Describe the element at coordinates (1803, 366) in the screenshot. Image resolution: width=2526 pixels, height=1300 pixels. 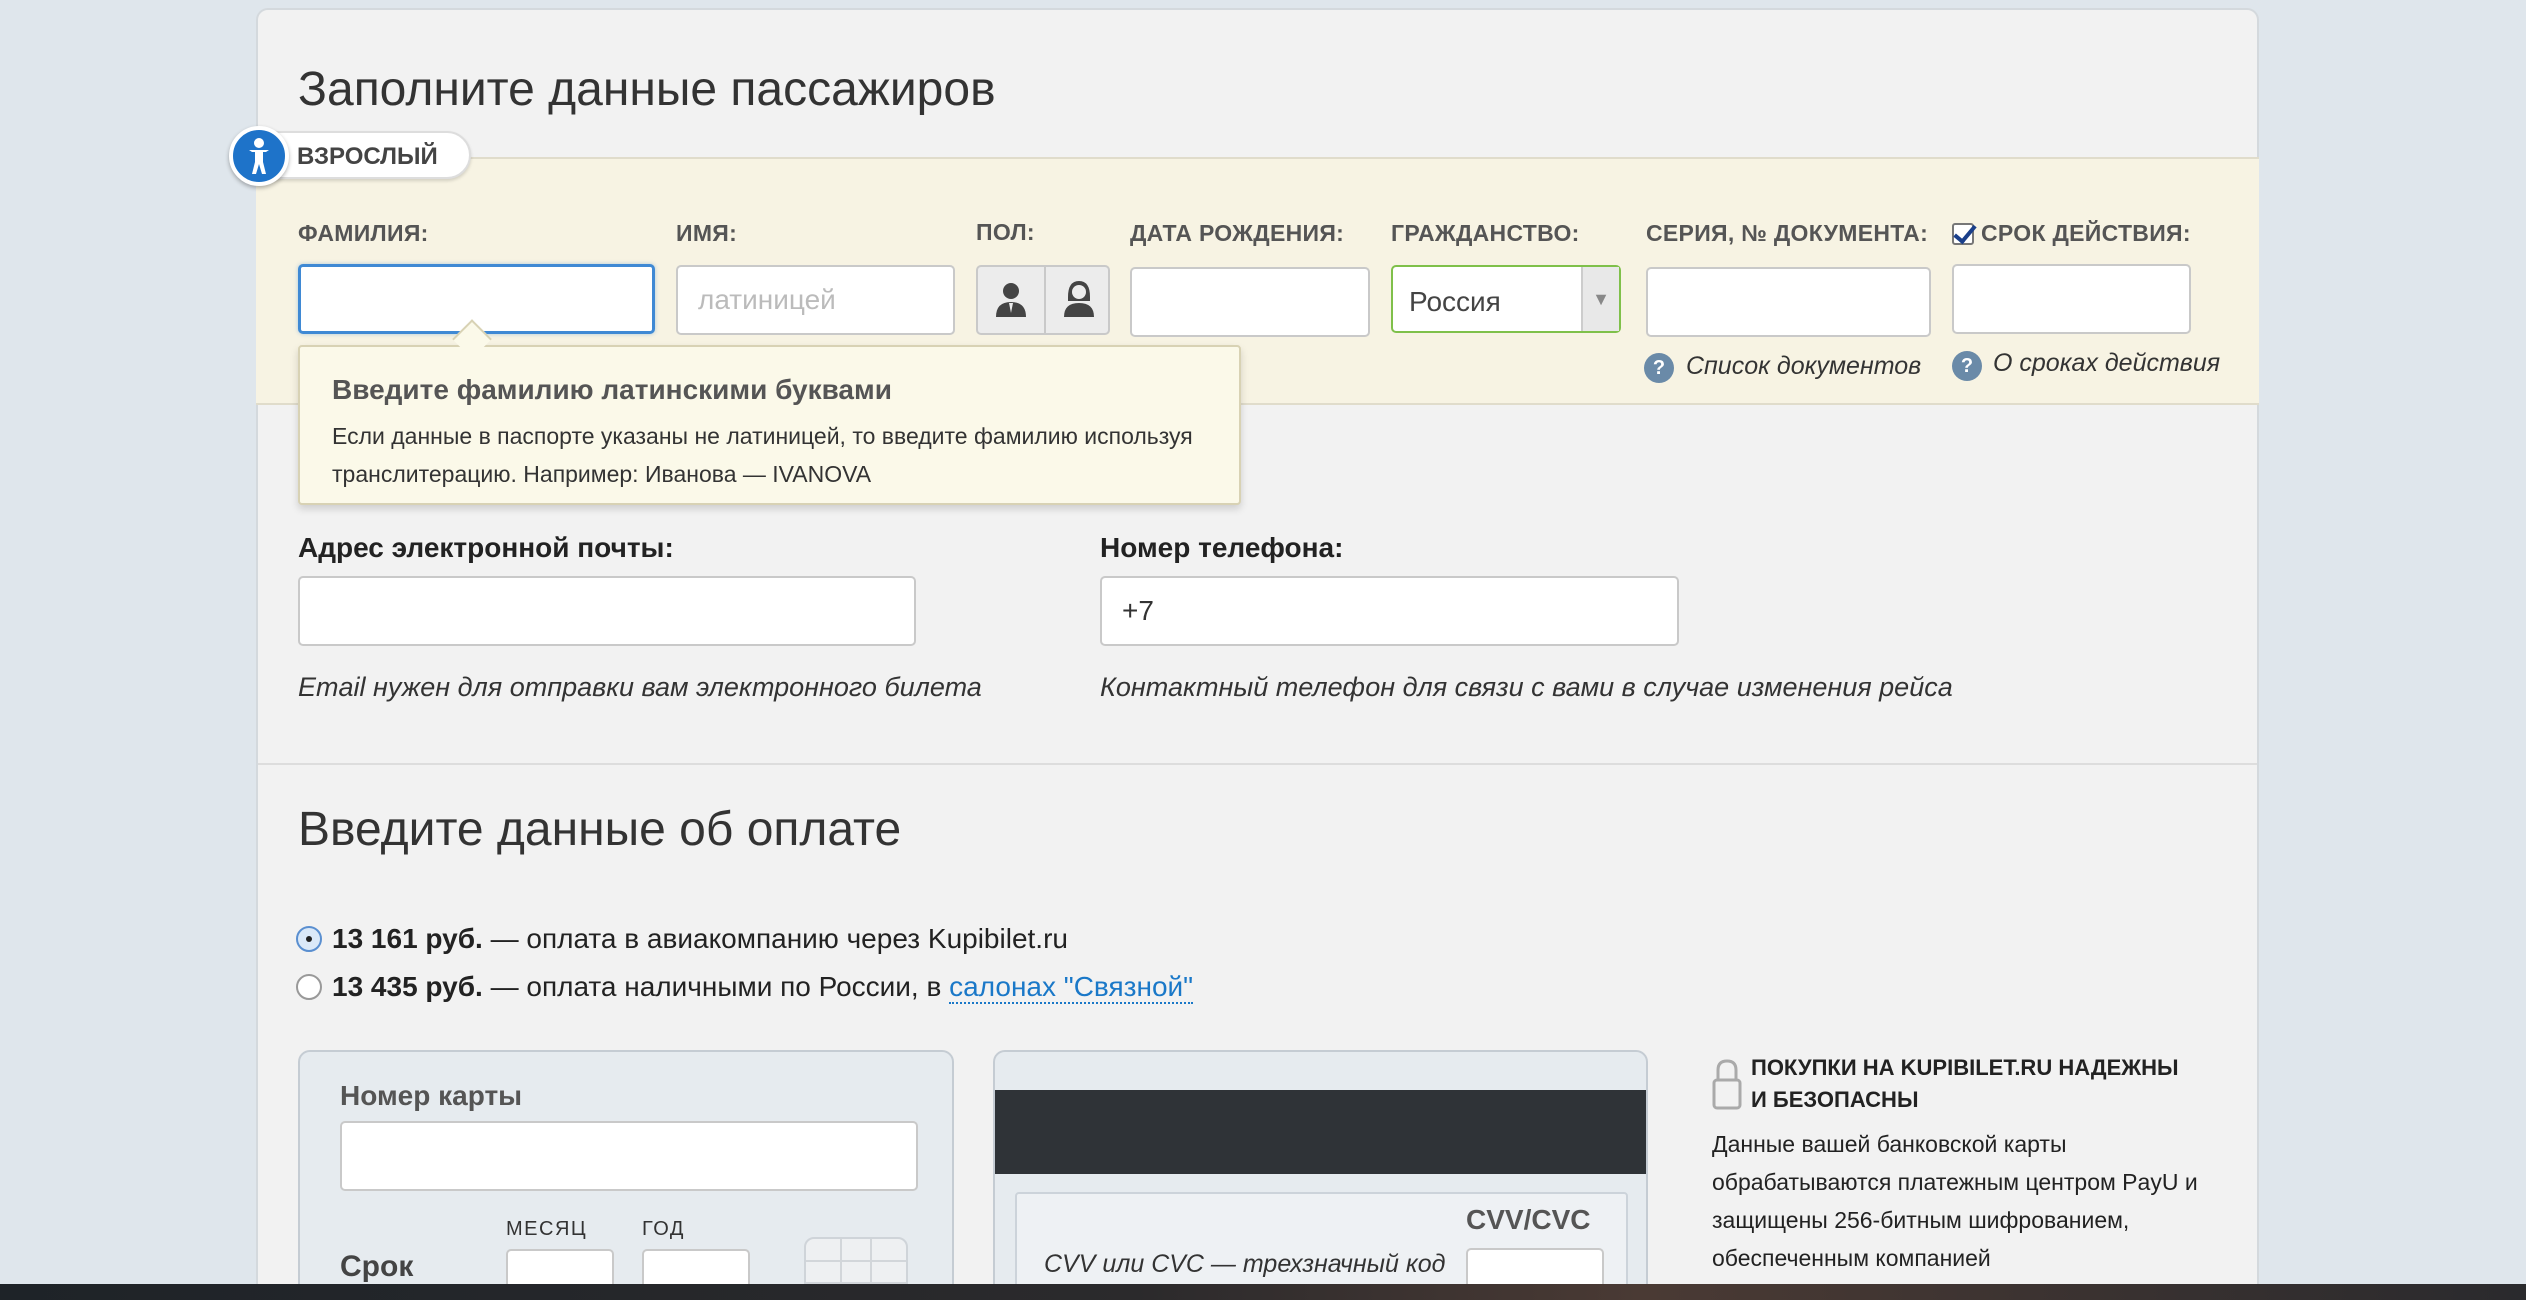
I see `documents-list-link: Список документов` at that location.